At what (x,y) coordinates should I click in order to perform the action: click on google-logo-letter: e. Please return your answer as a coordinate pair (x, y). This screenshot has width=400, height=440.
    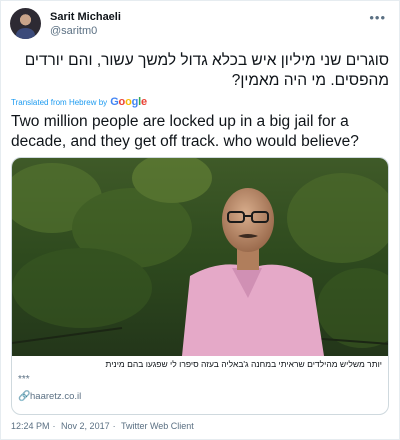
    Looking at the image, I should click on (144, 102).